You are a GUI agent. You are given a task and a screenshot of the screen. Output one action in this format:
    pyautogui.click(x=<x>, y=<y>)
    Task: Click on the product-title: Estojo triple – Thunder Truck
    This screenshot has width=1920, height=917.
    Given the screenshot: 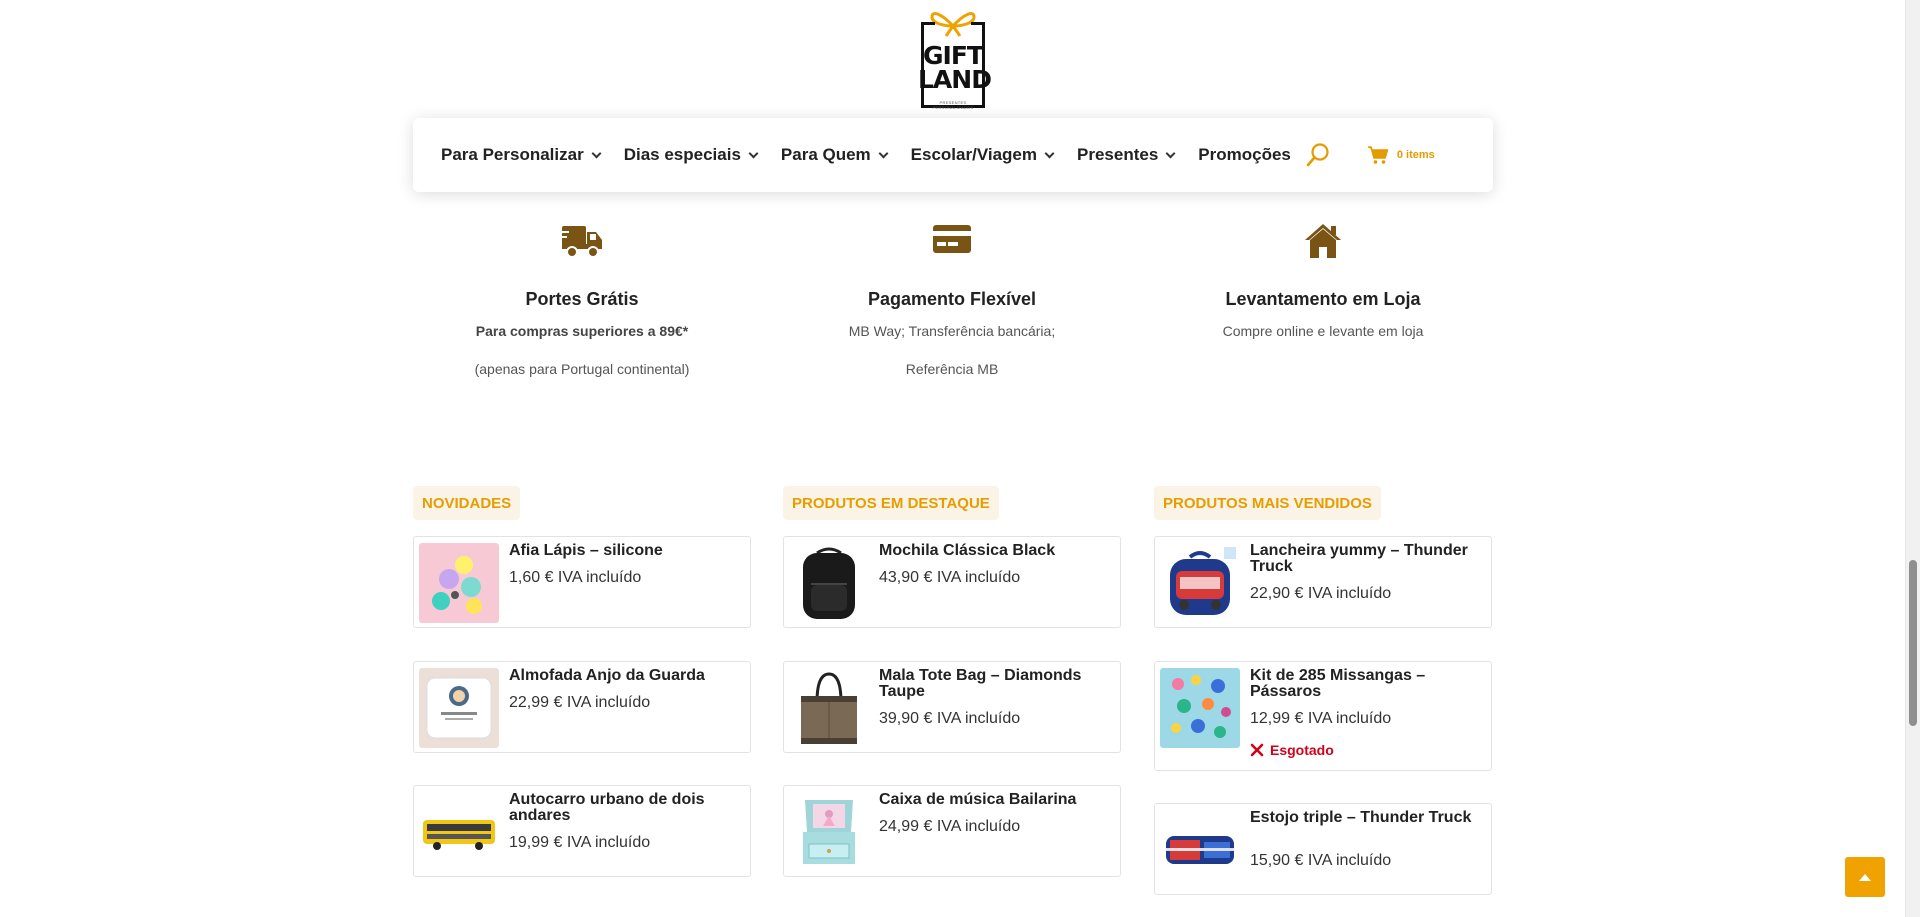 What is the action you would take?
    pyautogui.click(x=1369, y=818)
    